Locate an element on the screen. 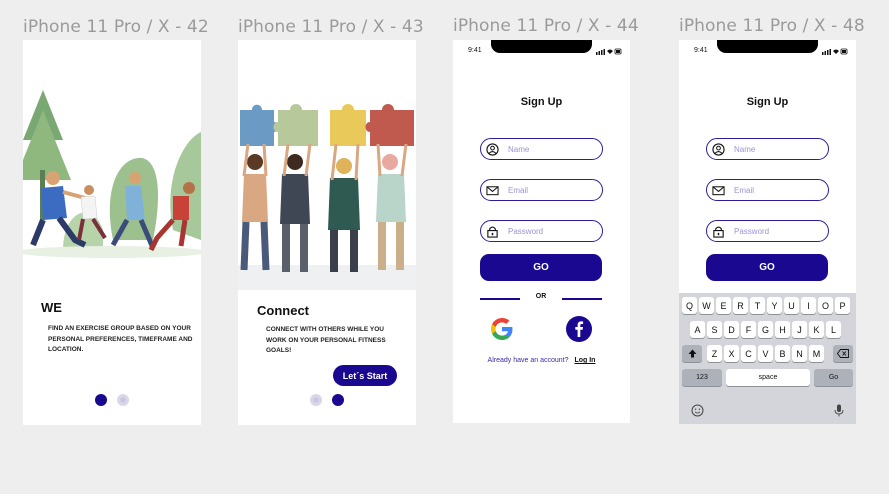 The image size is (889, 494). backspace-key is located at coordinates (843, 353).